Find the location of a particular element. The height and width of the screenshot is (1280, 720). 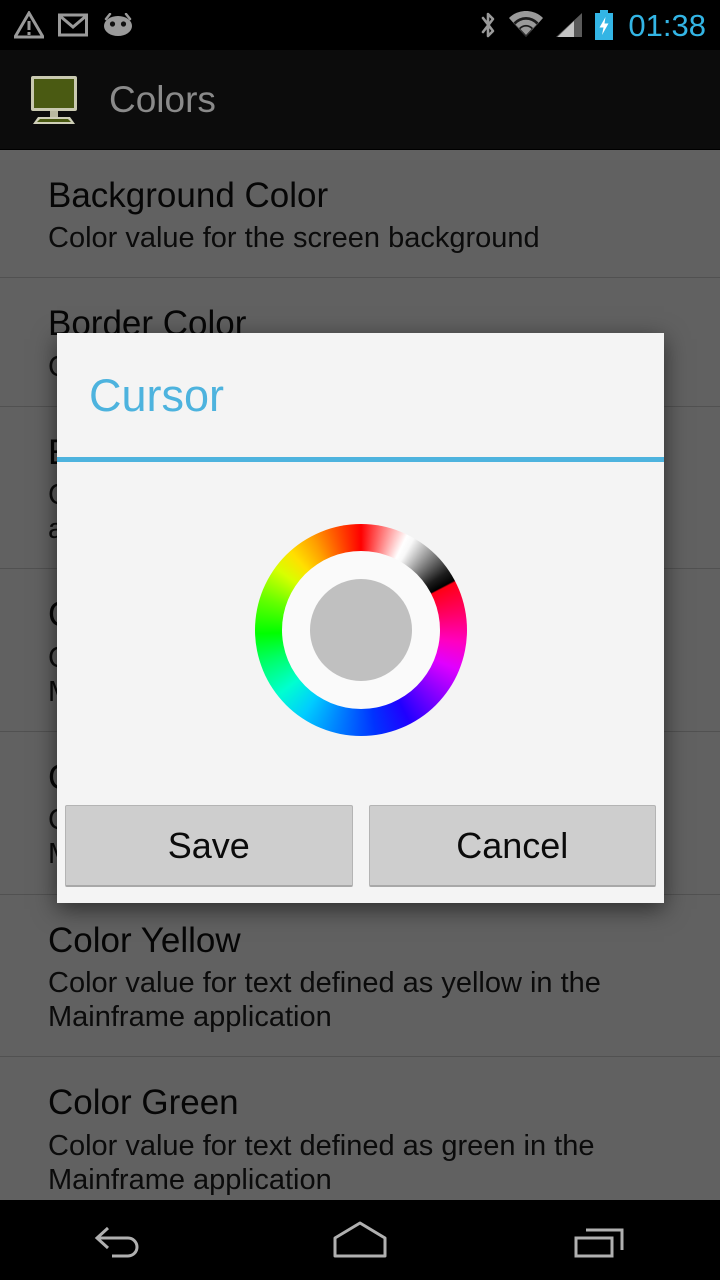

computer-monitor-icon is located at coordinates (54, 100).